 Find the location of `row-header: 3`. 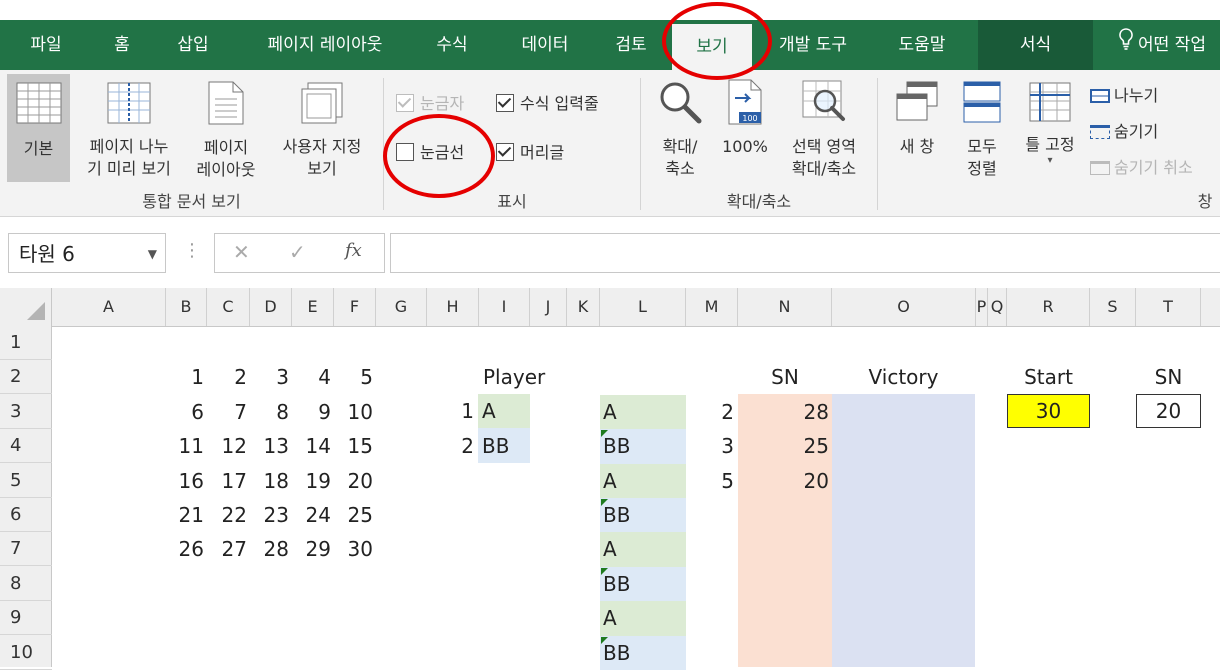

row-header: 3 is located at coordinates (26, 412).